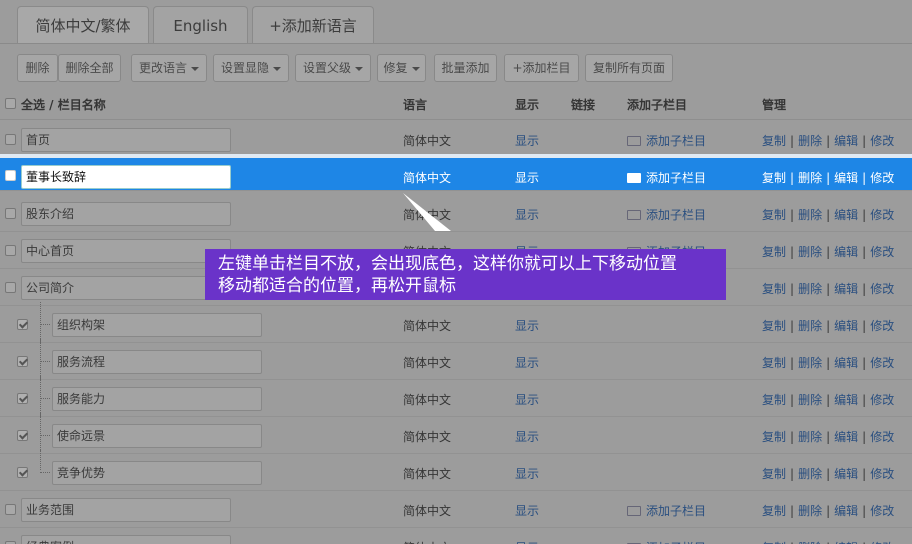  What do you see at coordinates (126, 177) in the screenshot?
I see `column-name-input: 董事长致辞` at bounding box center [126, 177].